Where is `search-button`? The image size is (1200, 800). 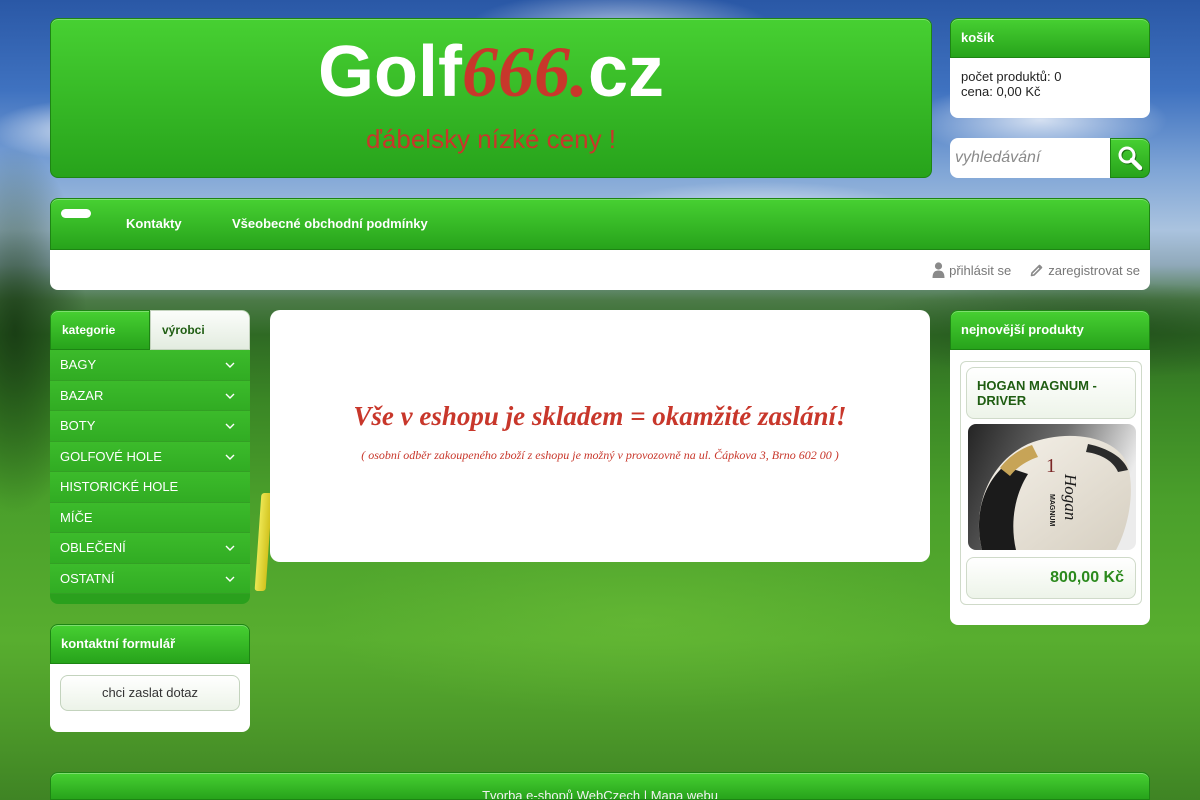 search-button is located at coordinates (1130, 158).